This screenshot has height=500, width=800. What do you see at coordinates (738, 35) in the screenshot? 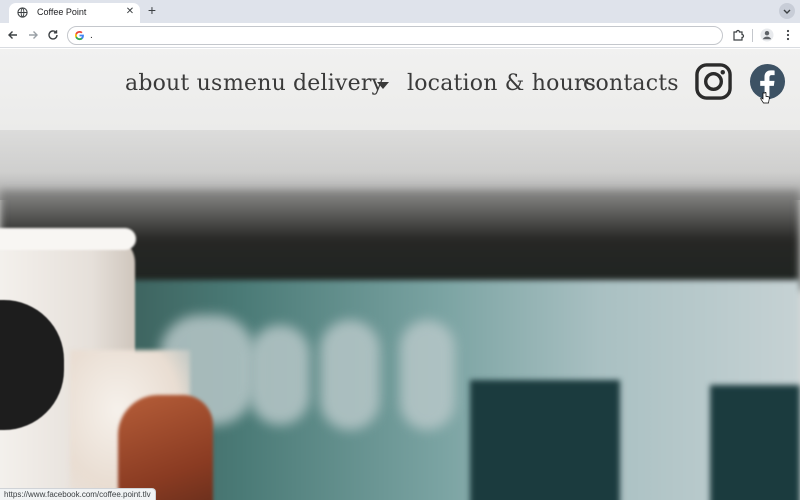
I see `extensions-icon` at bounding box center [738, 35].